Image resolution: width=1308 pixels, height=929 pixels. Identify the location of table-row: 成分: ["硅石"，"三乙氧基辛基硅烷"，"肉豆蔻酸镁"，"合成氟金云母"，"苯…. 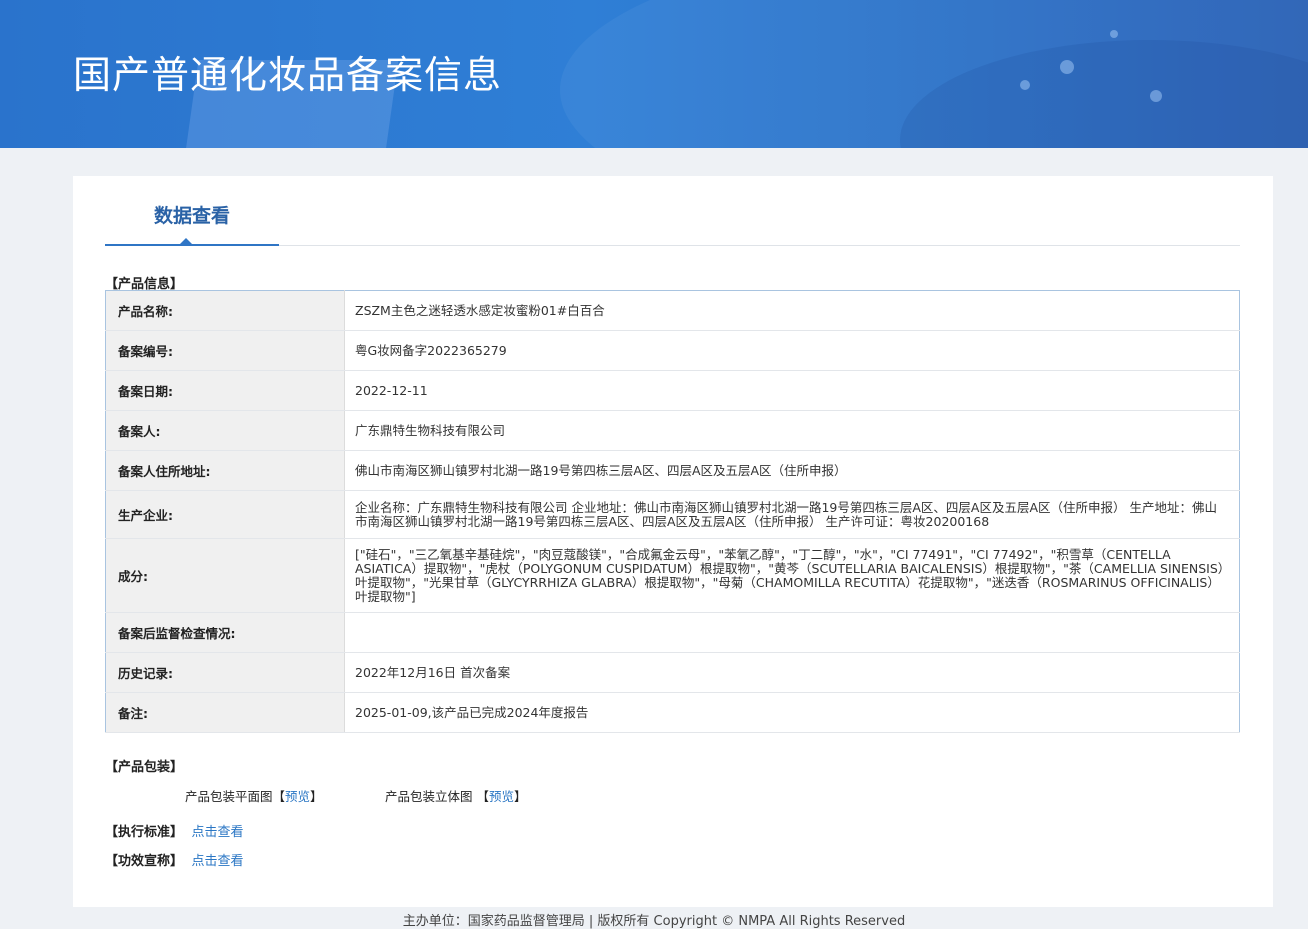
(672, 575).